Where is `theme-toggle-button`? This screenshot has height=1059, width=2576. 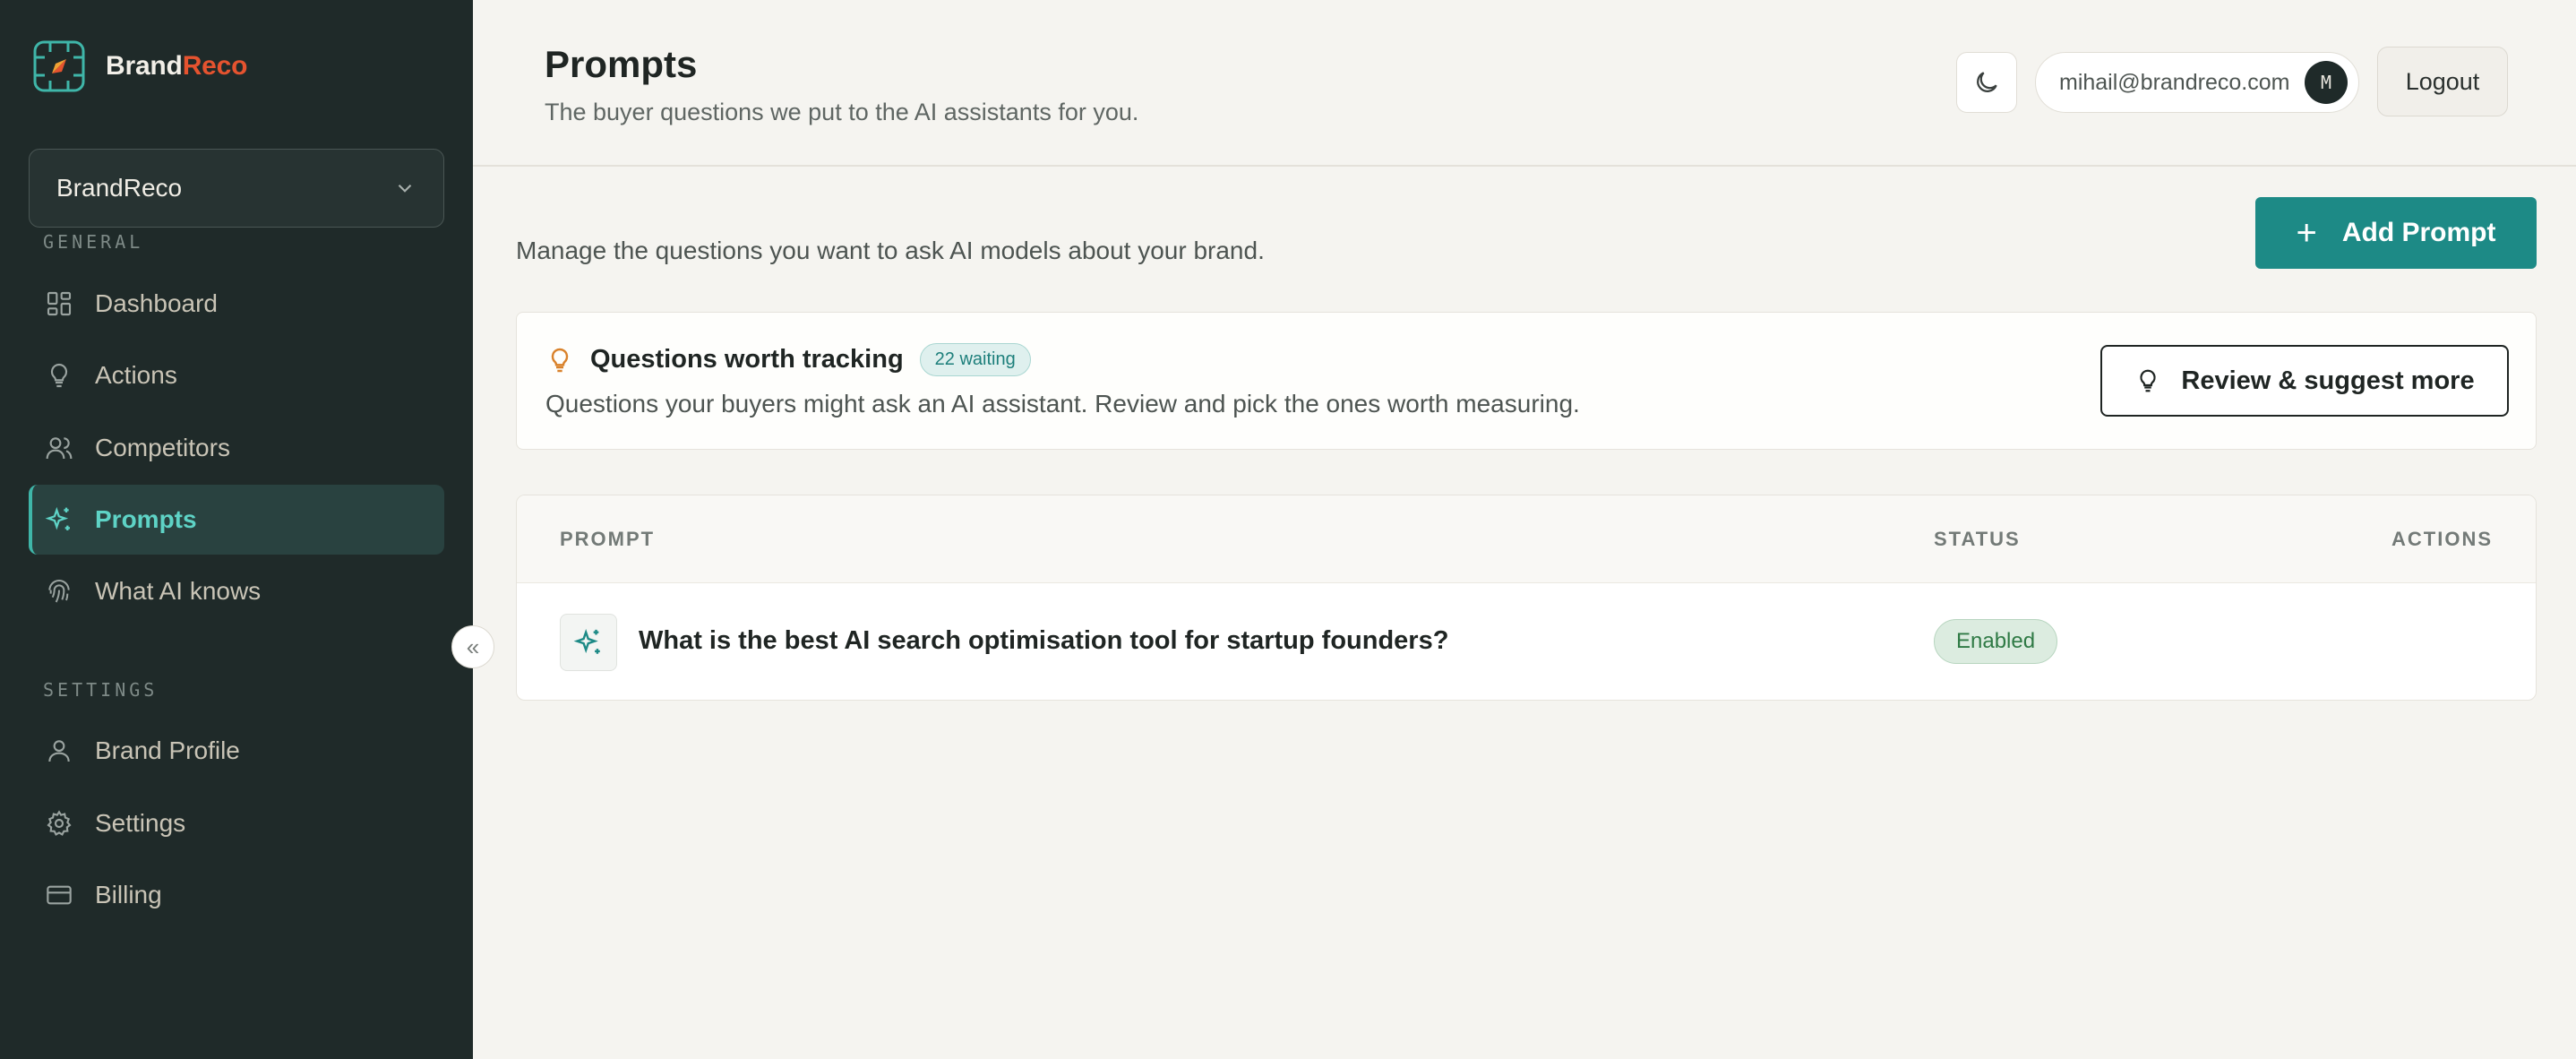 theme-toggle-button is located at coordinates (1986, 82).